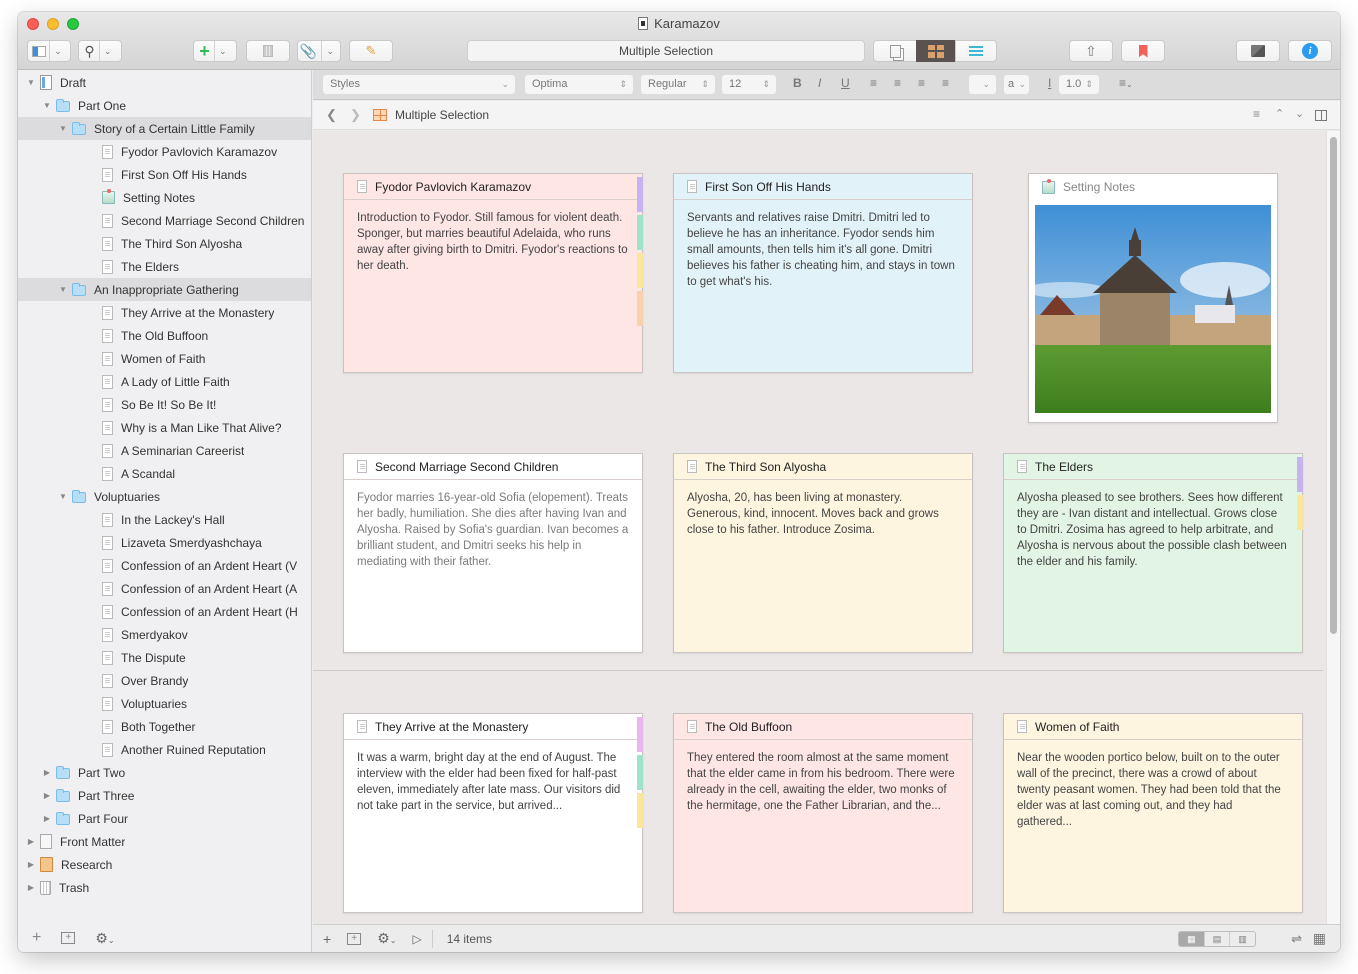 This screenshot has width=1358, height=974. I want to click on highlight-select: a ⌄, so click(1016, 84).